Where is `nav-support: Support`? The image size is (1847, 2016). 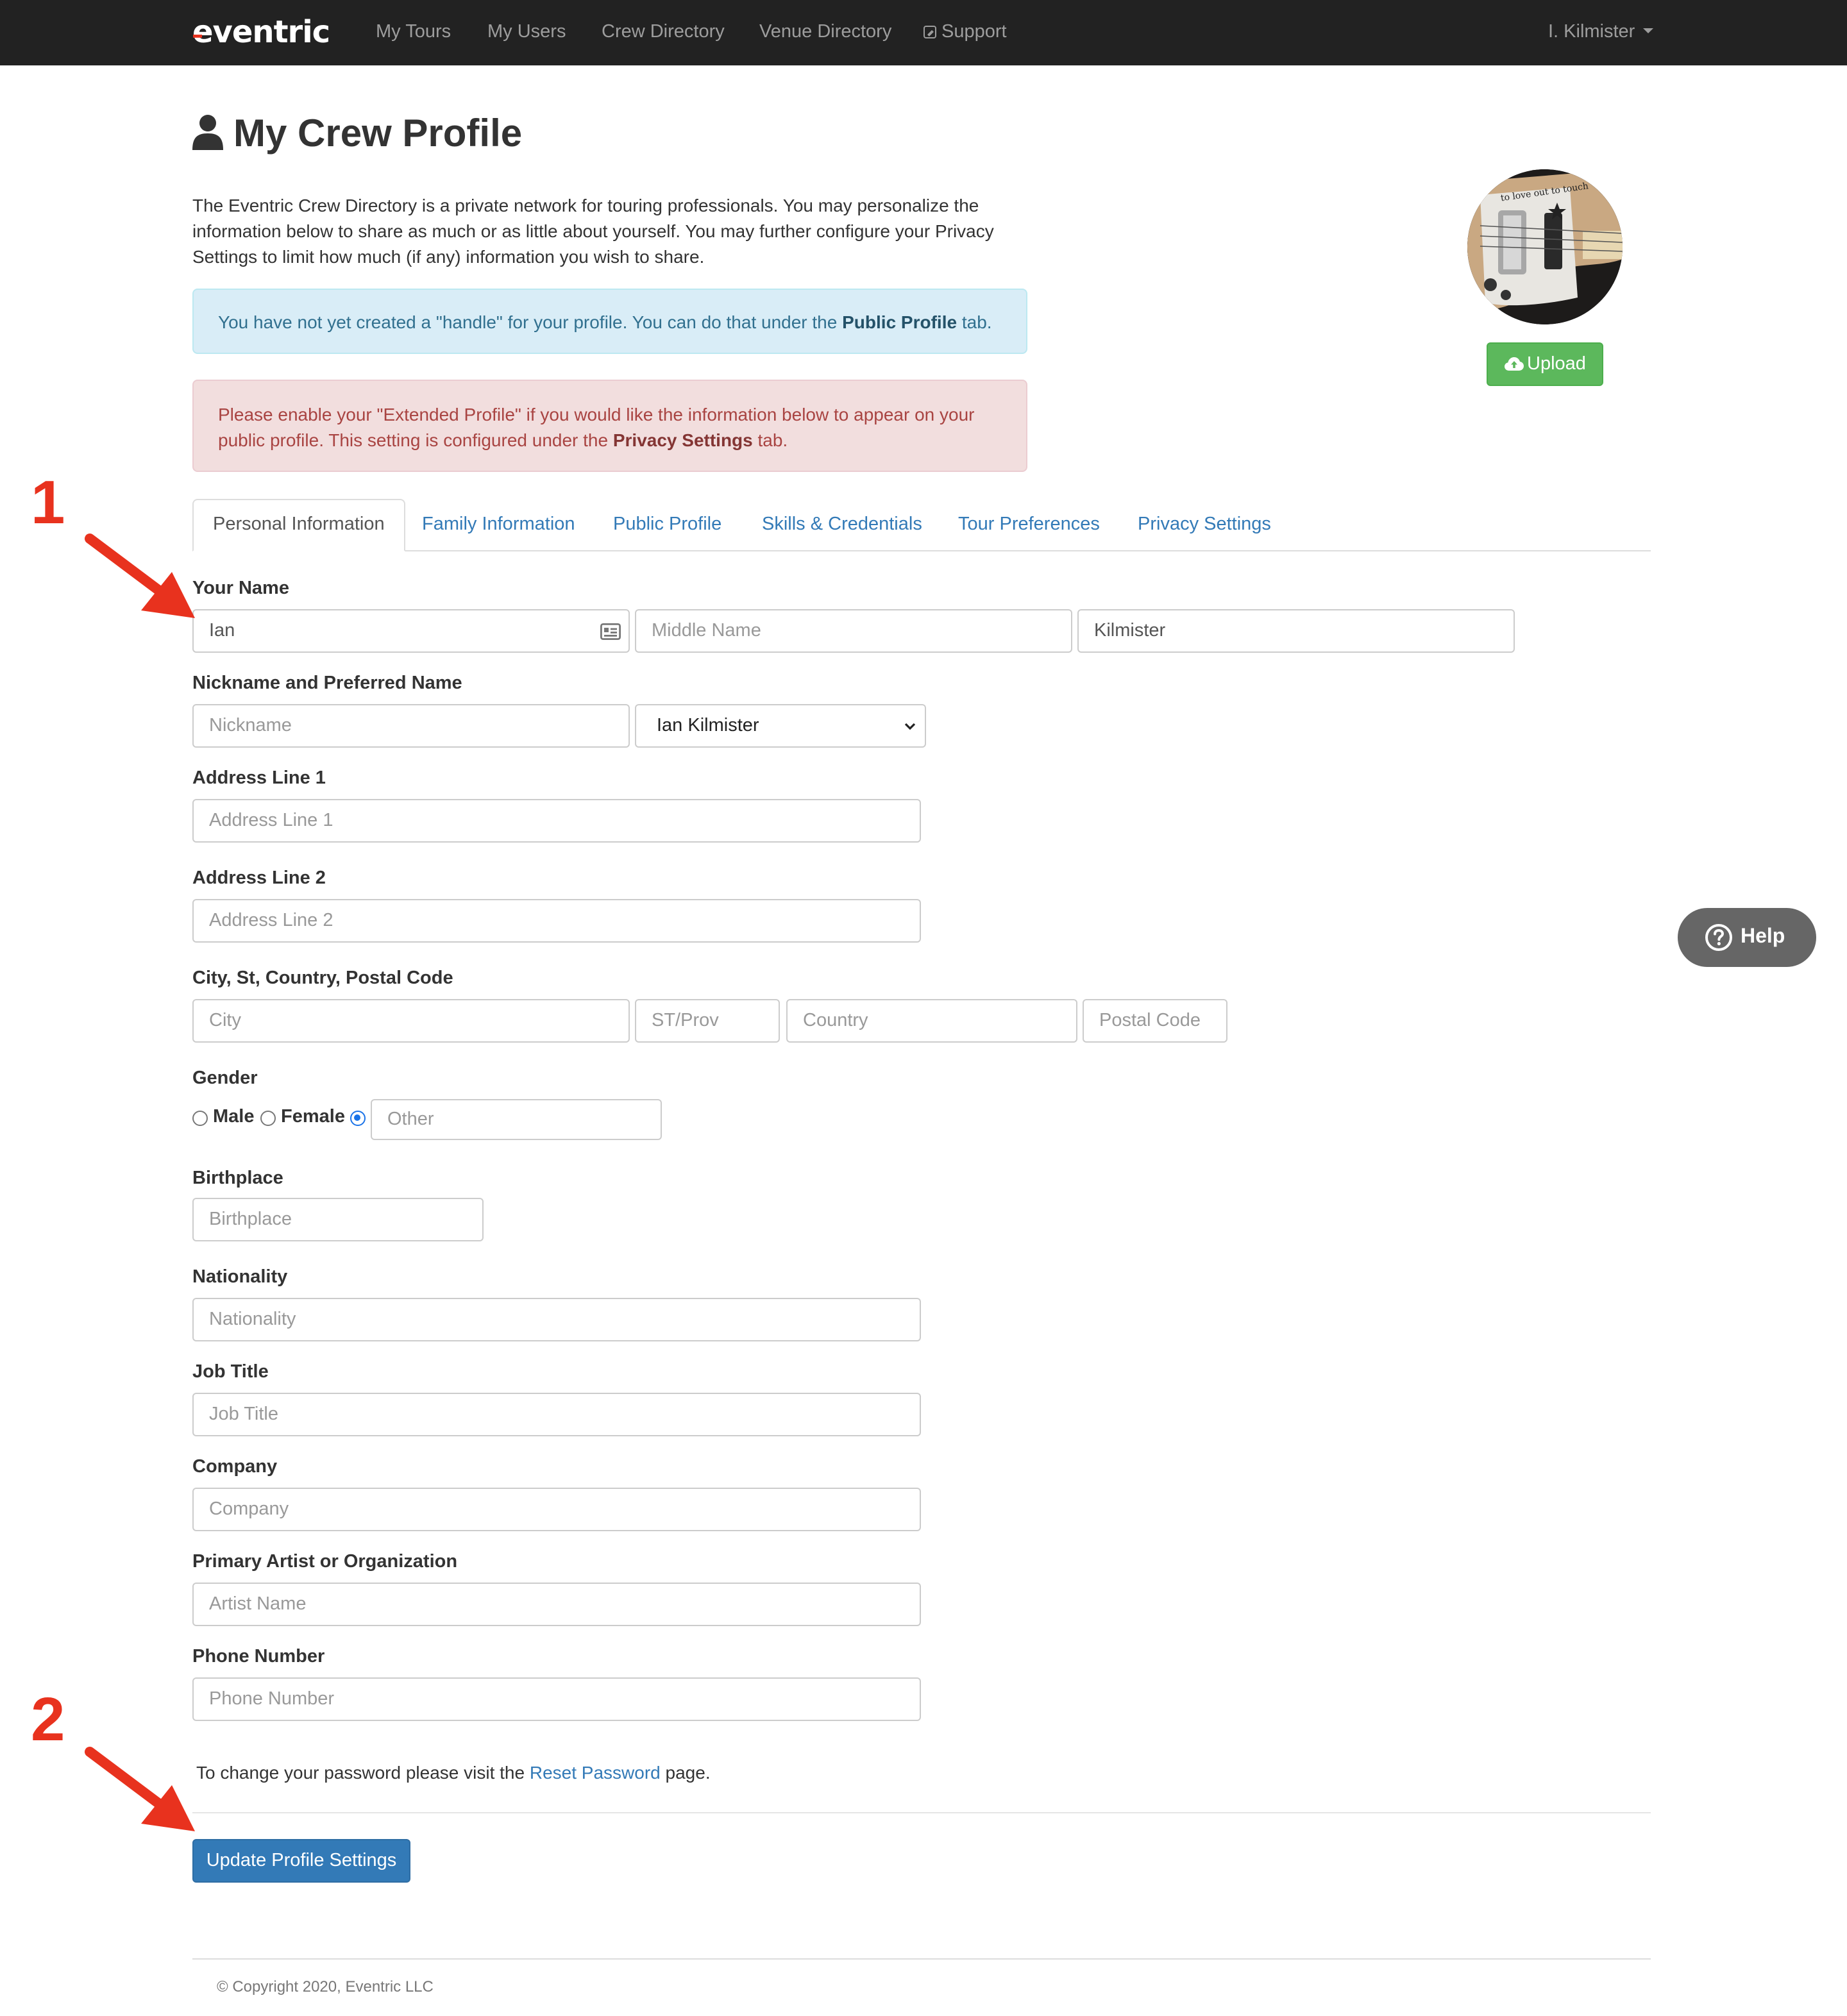 nav-support: Support is located at coordinates (966, 32).